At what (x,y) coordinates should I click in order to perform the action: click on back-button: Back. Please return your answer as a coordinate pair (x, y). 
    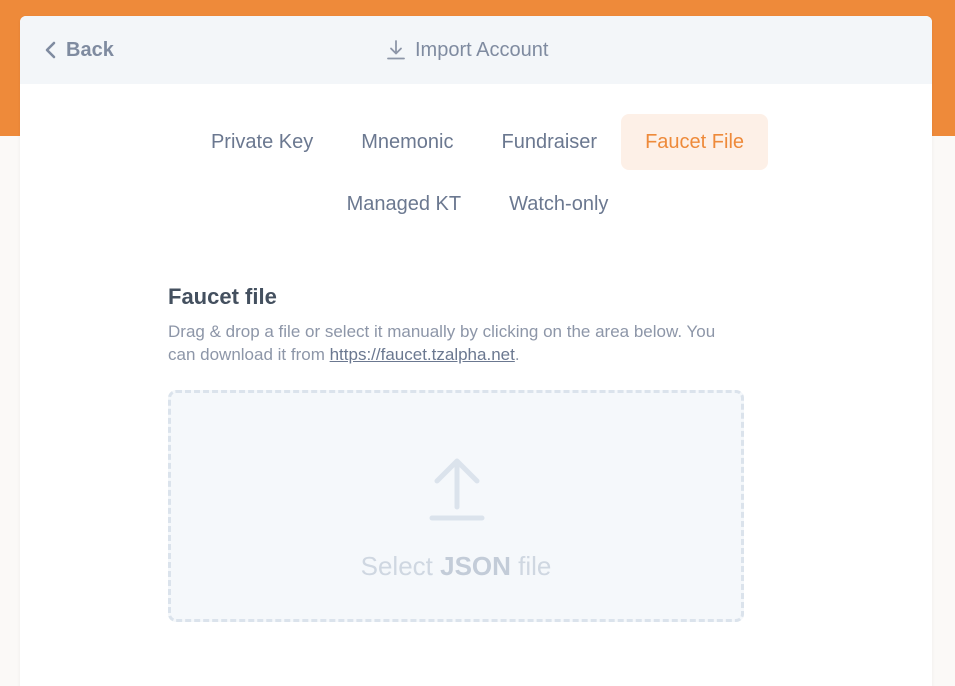
    Looking at the image, I should click on (79, 50).